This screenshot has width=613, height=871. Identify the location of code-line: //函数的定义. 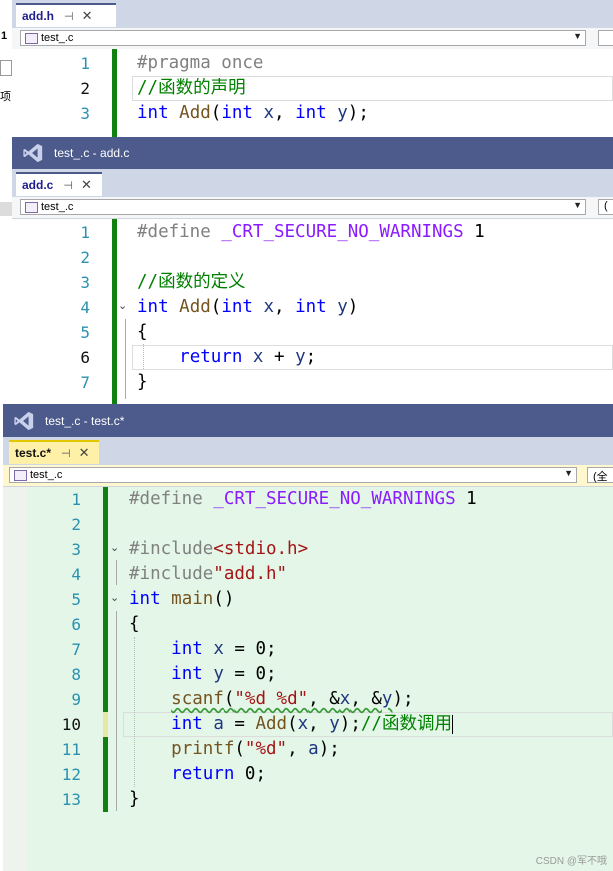
(191, 282).